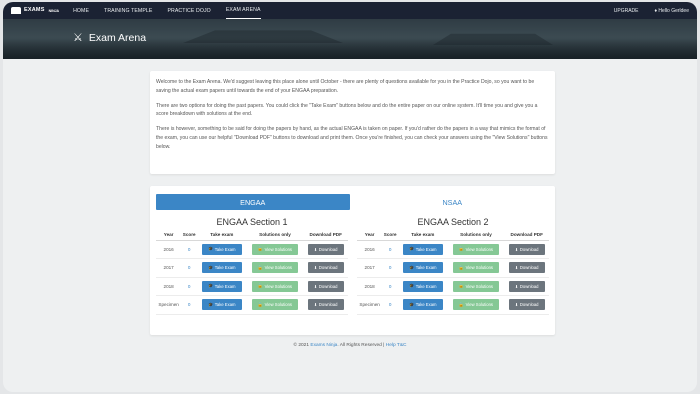 The image size is (700, 394). I want to click on tab-nsaa: NSAA, so click(453, 202).